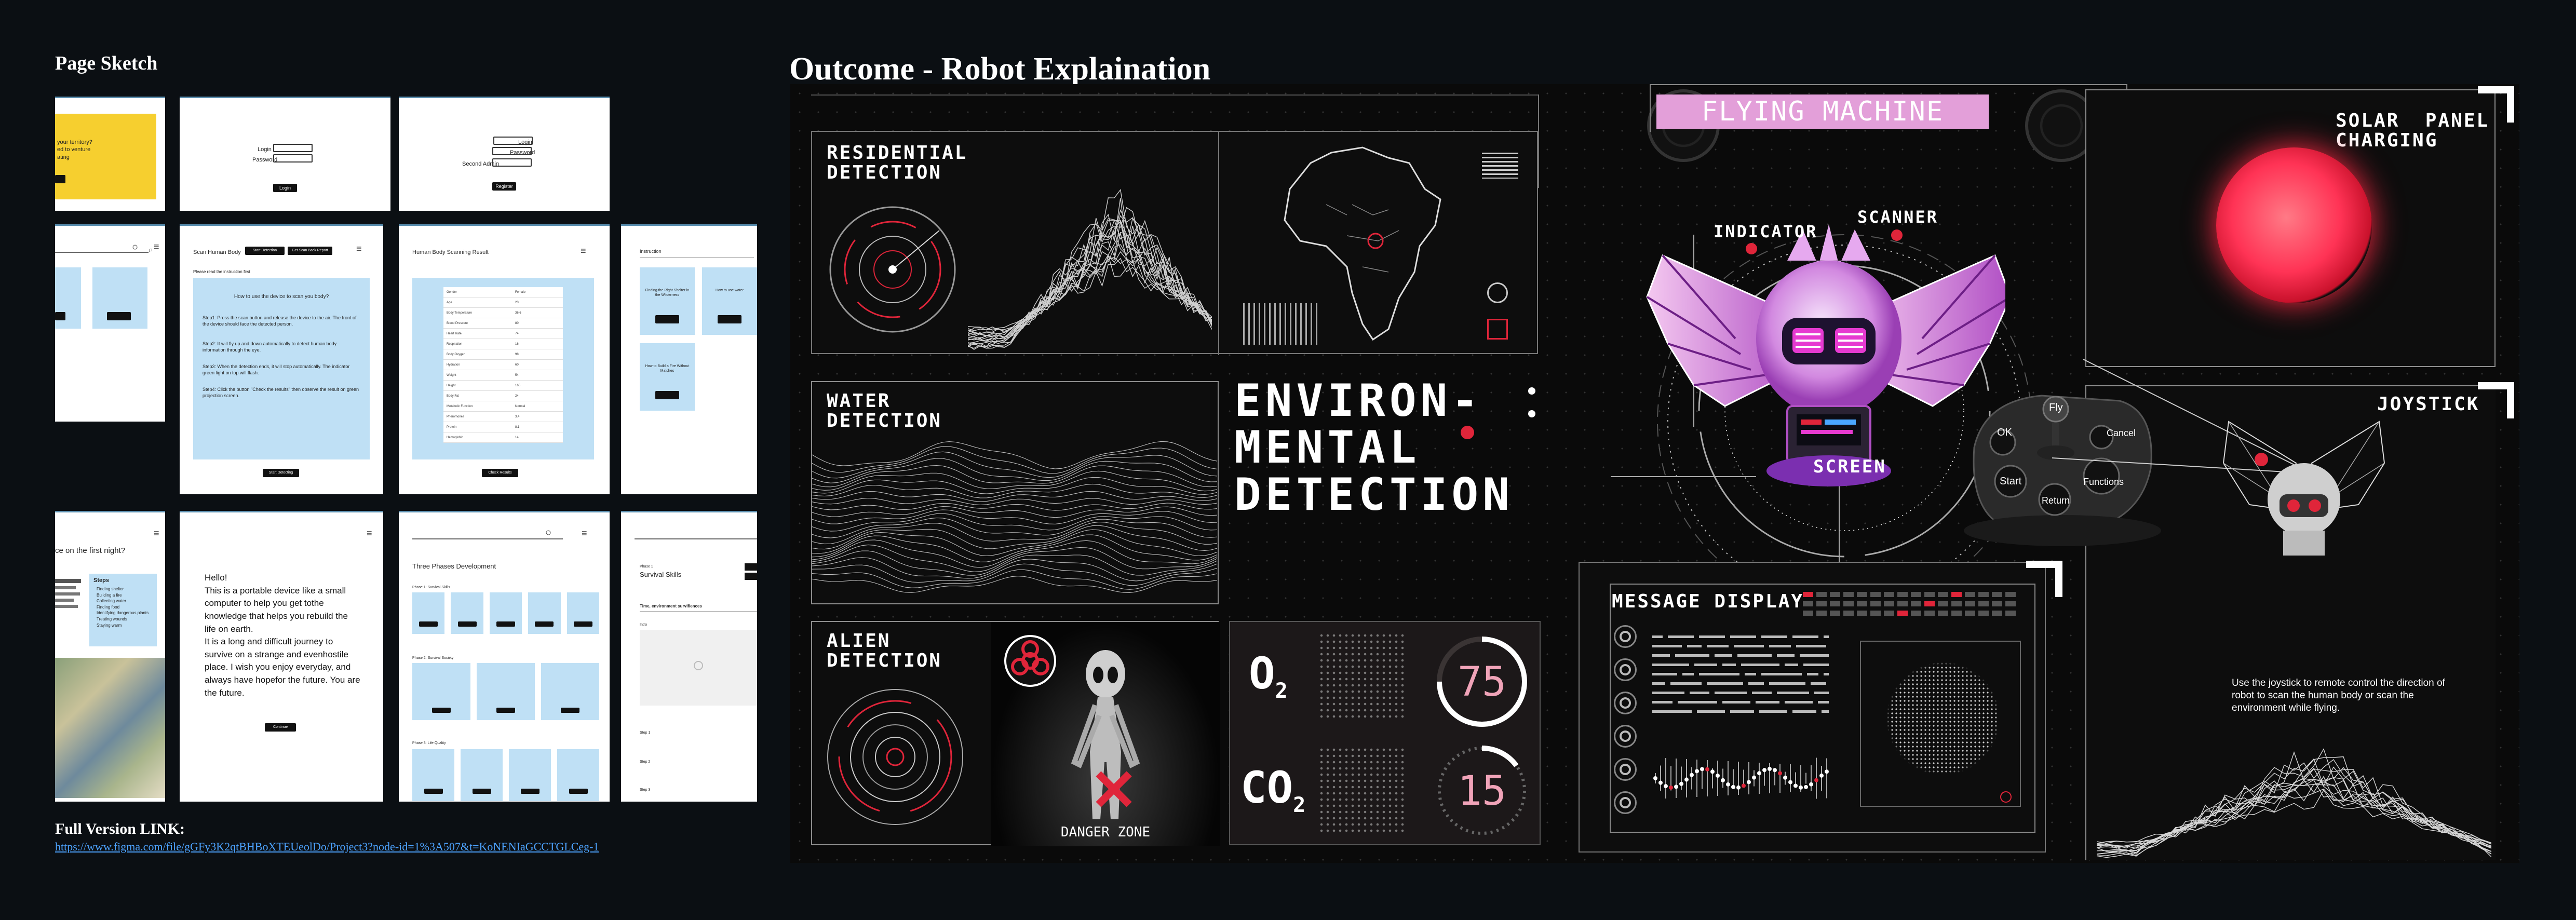 The image size is (2576, 920). I want to click on hello-line: computer to help you get tothe, so click(264, 603).